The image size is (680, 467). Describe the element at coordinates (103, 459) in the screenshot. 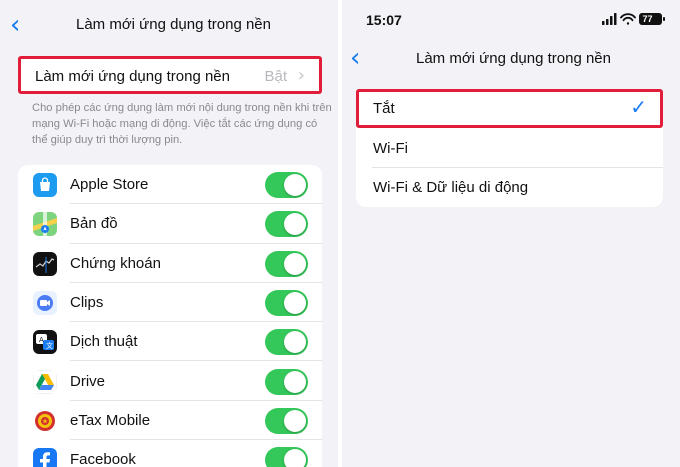

I see `app-name: Facebook` at that location.